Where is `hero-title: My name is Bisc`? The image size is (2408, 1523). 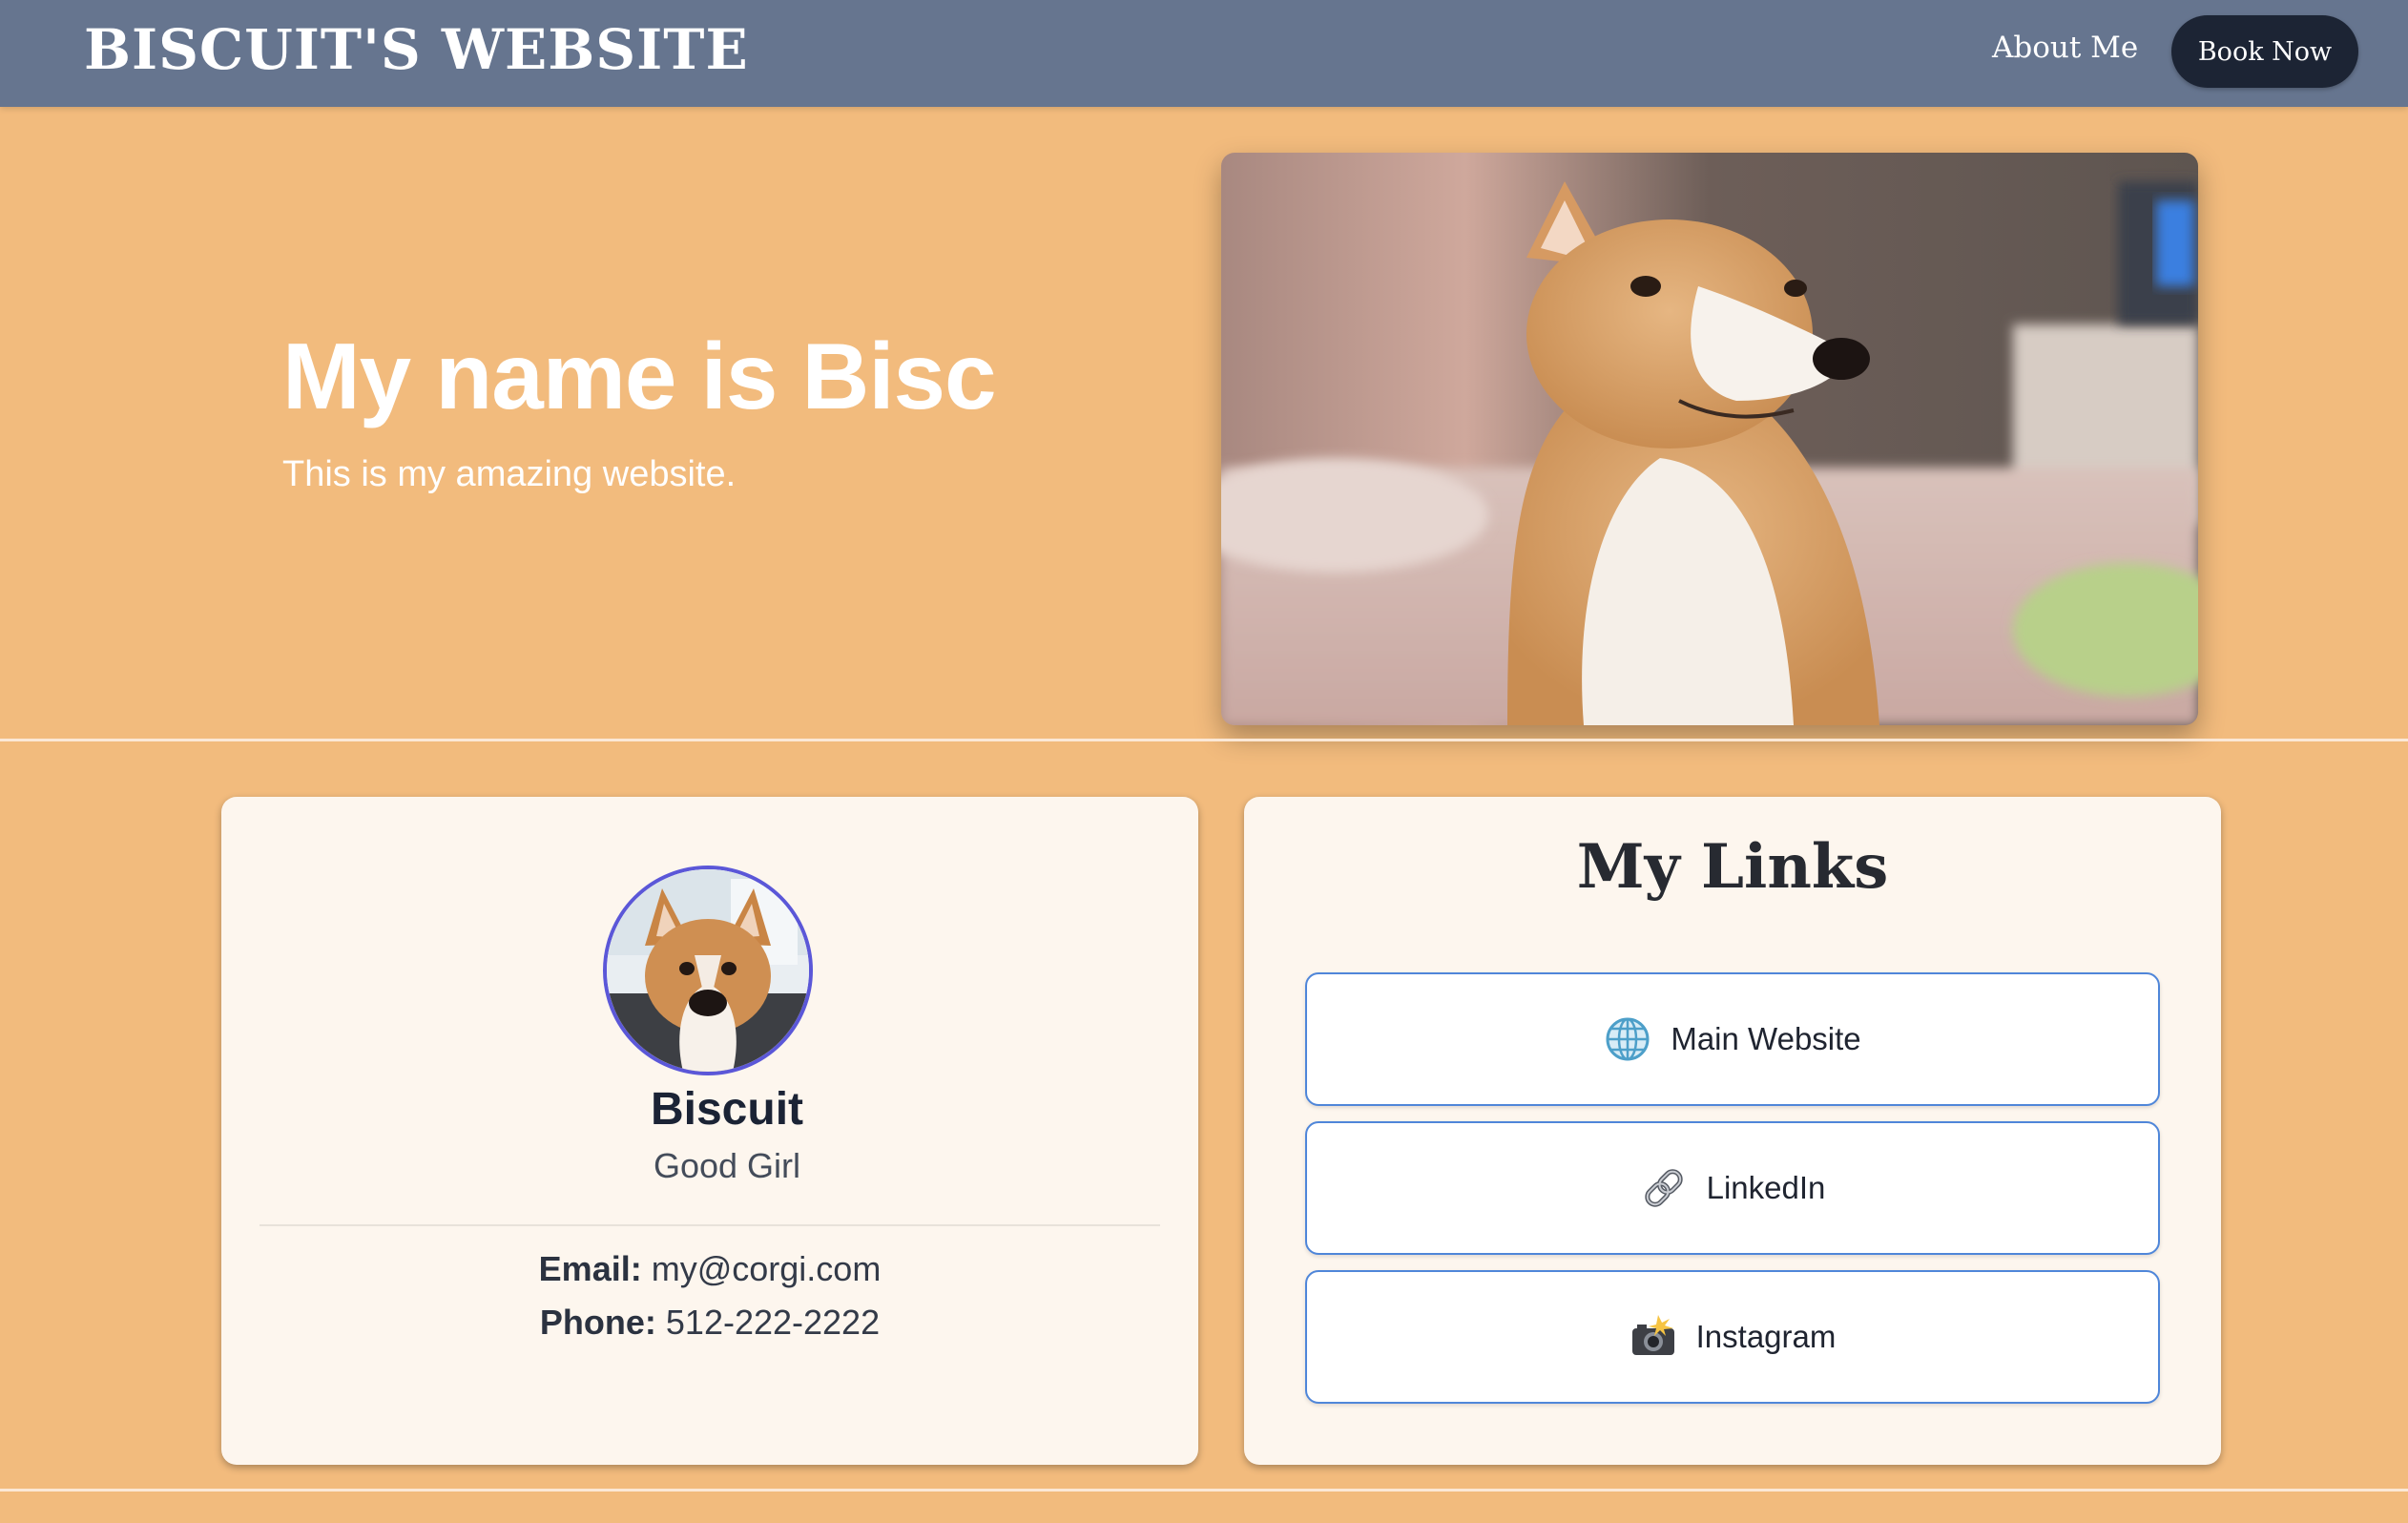
hero-title: My name is Bisc is located at coordinates (639, 375).